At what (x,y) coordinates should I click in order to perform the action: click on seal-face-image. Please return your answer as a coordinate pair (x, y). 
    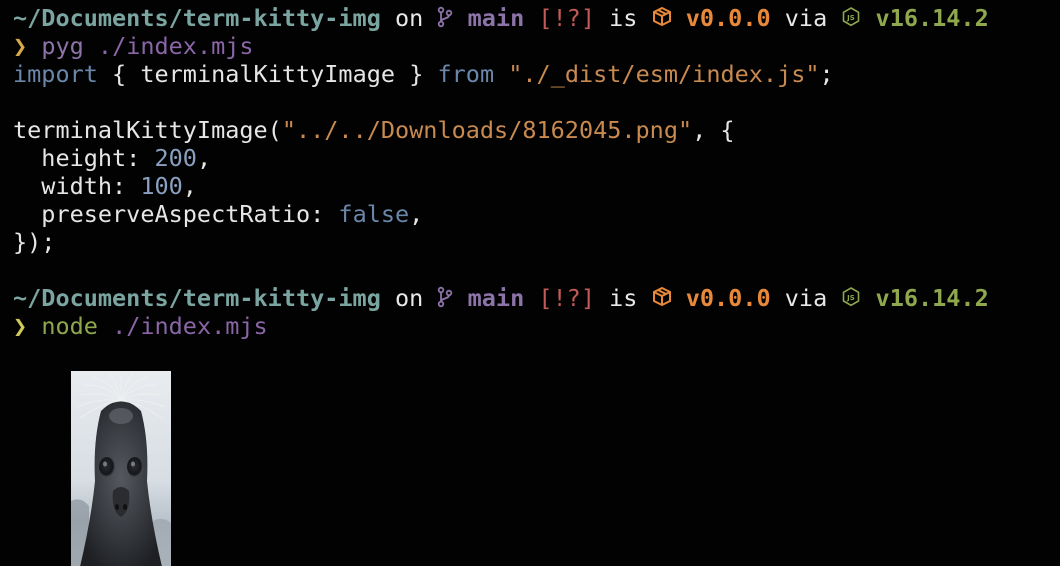
    Looking at the image, I should click on (92, 454).